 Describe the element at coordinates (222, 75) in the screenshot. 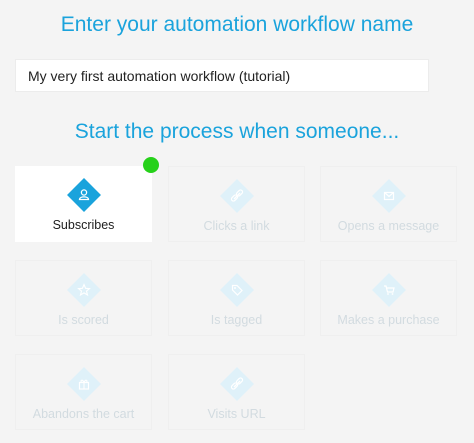

I see `workflow-name-input` at that location.